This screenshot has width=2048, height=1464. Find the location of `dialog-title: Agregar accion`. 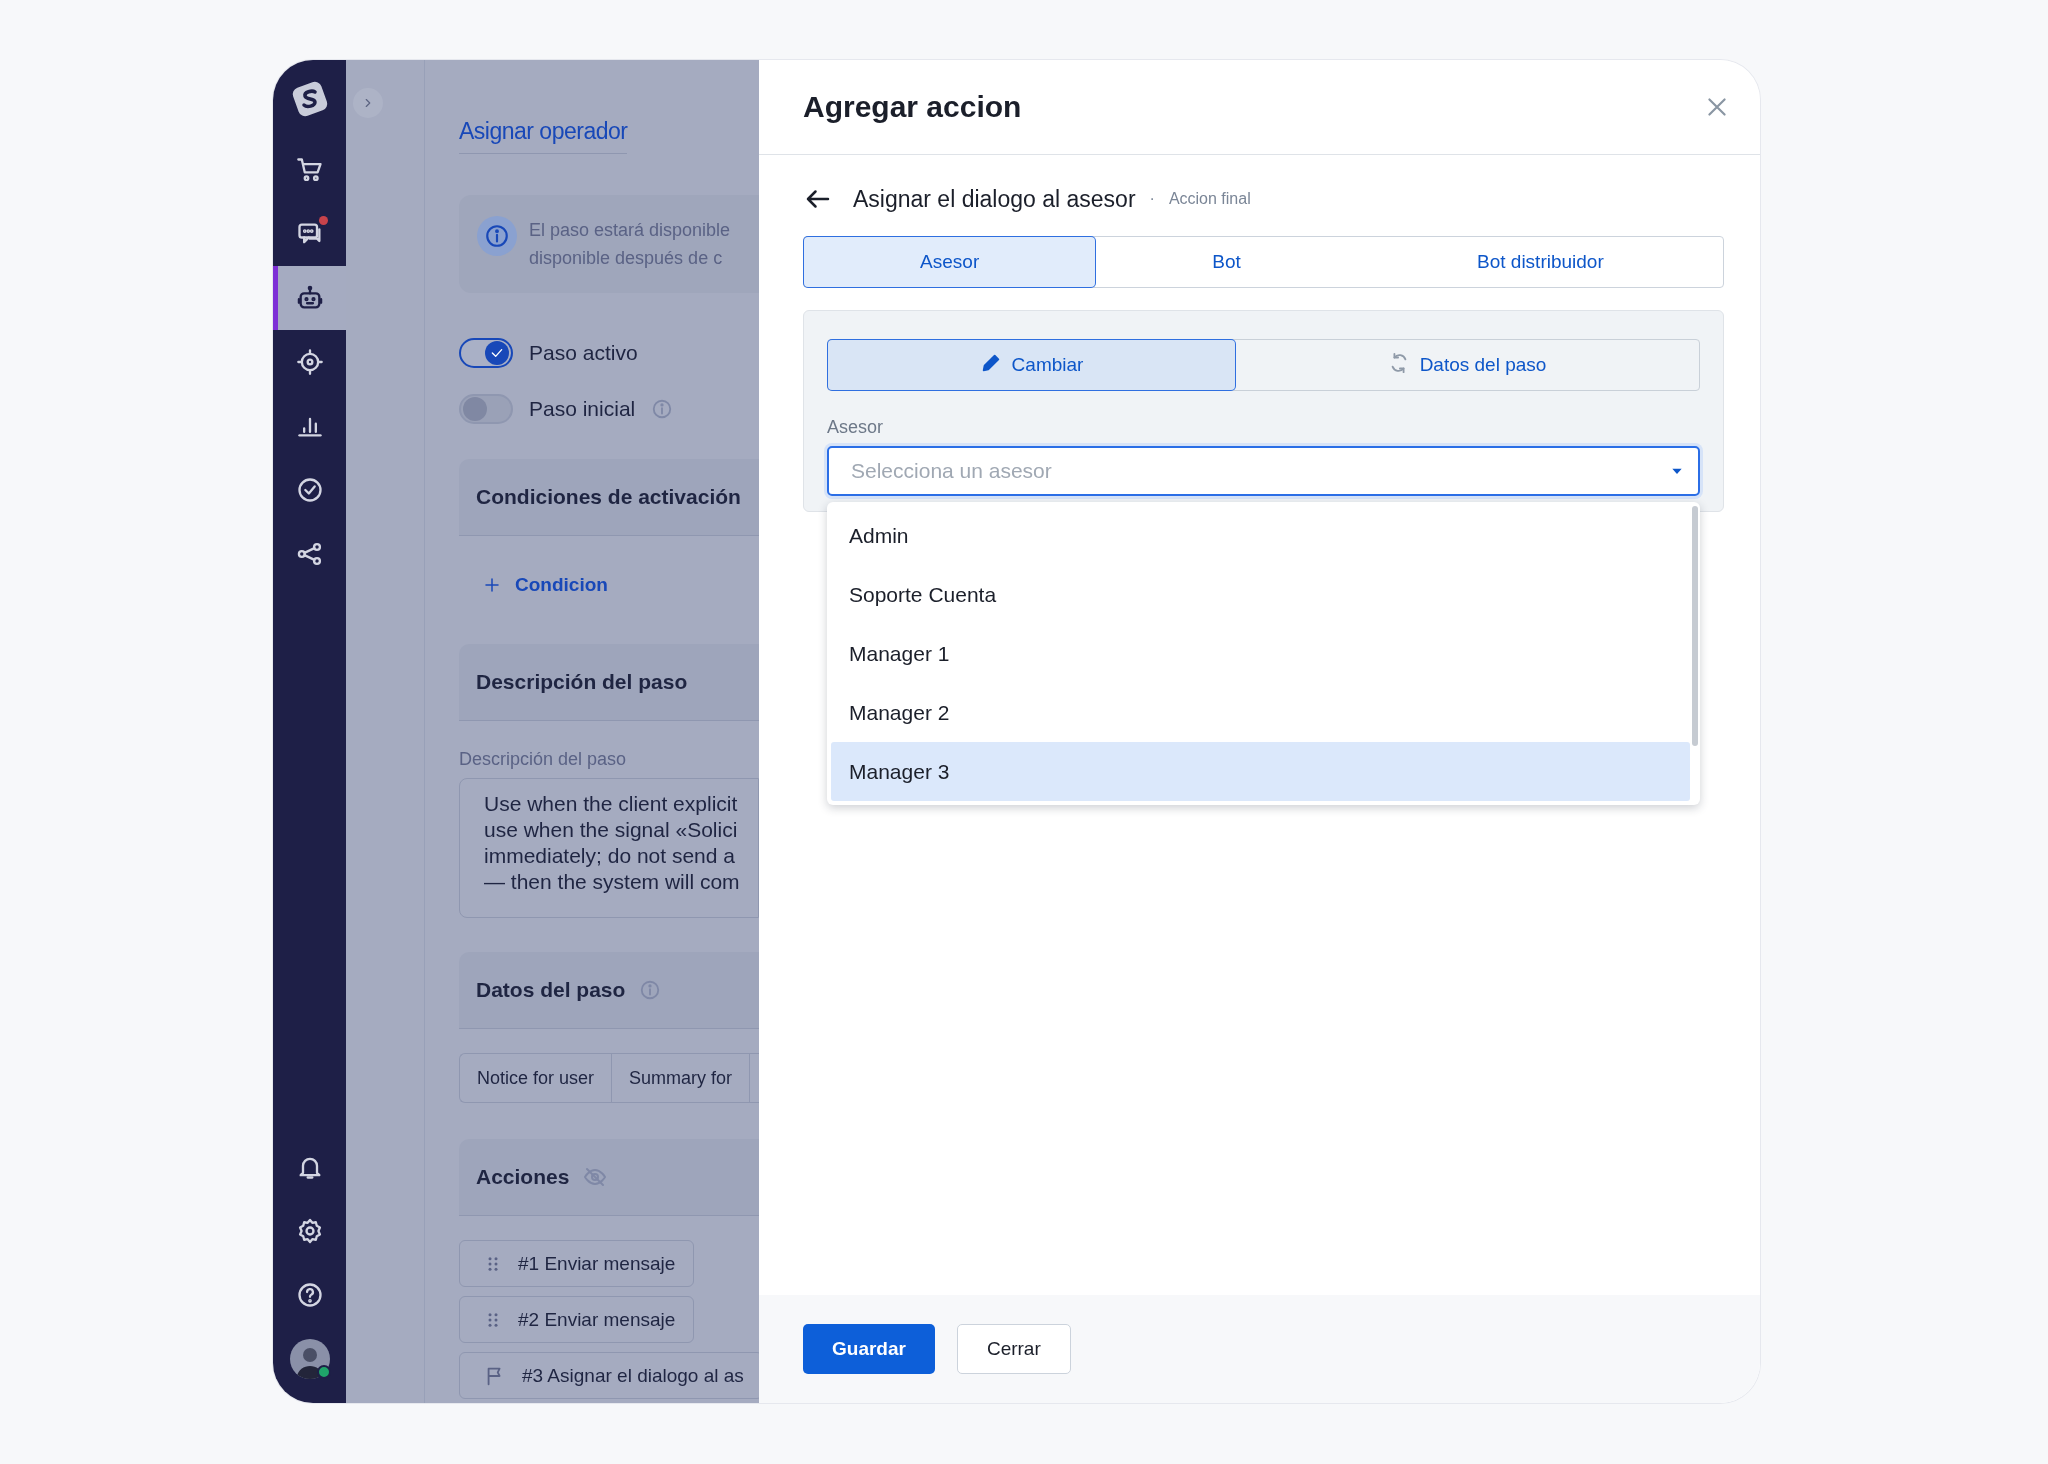

dialog-title: Agregar accion is located at coordinates (912, 107).